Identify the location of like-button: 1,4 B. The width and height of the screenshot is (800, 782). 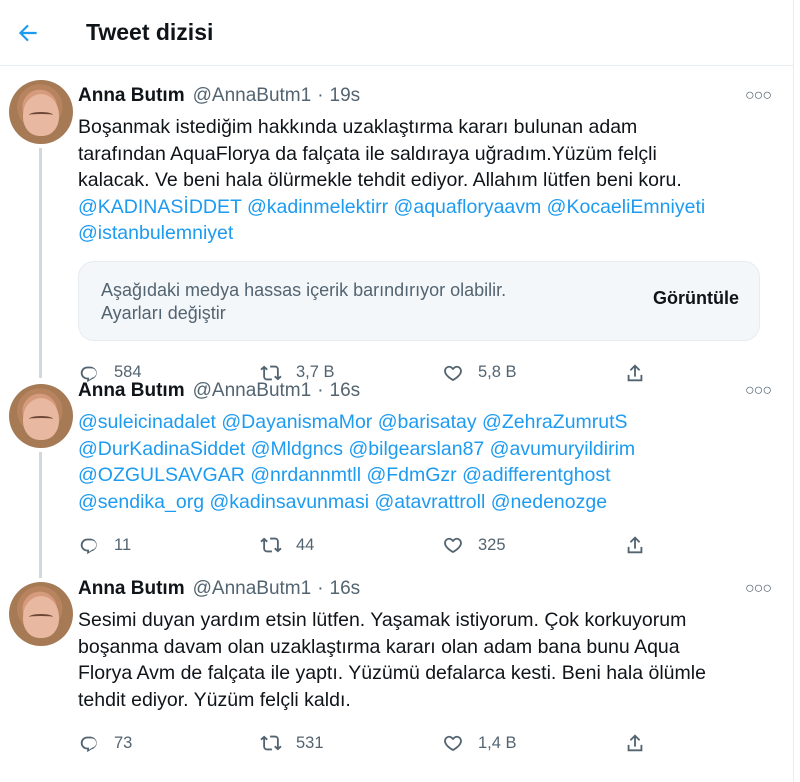
(533, 743).